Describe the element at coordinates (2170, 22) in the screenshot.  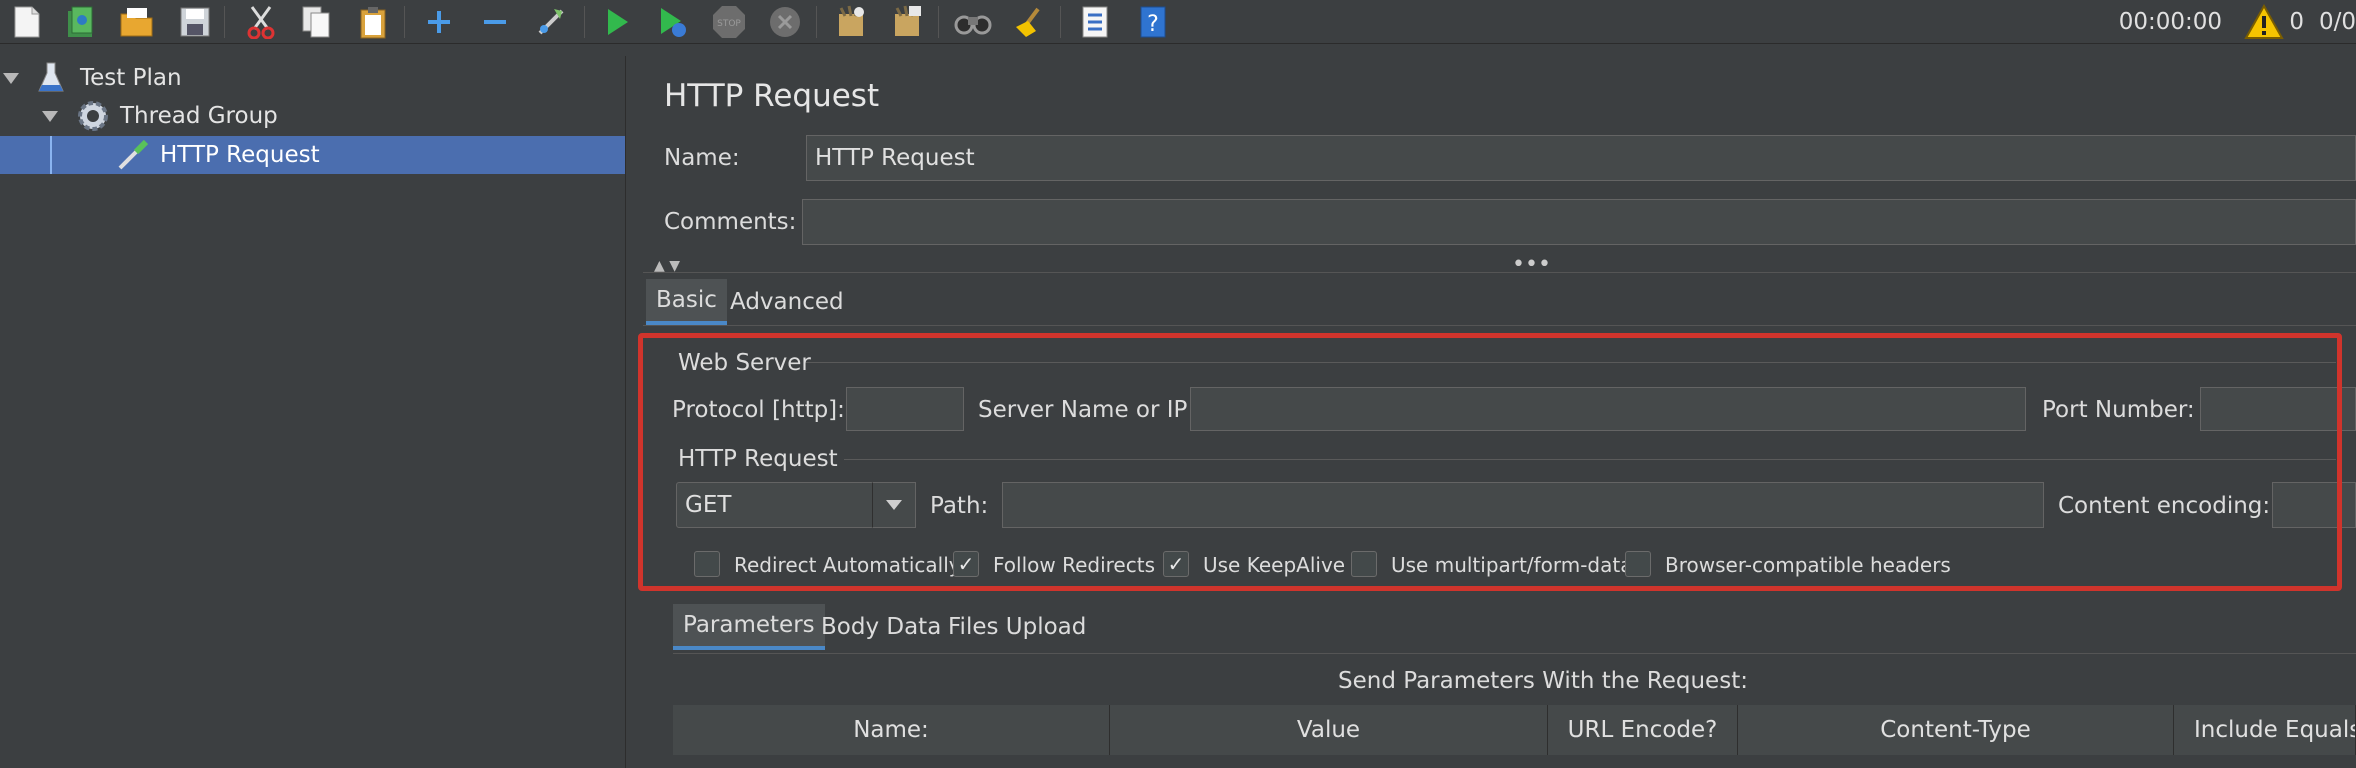
I see `elapsed-time: 00:00:00` at that location.